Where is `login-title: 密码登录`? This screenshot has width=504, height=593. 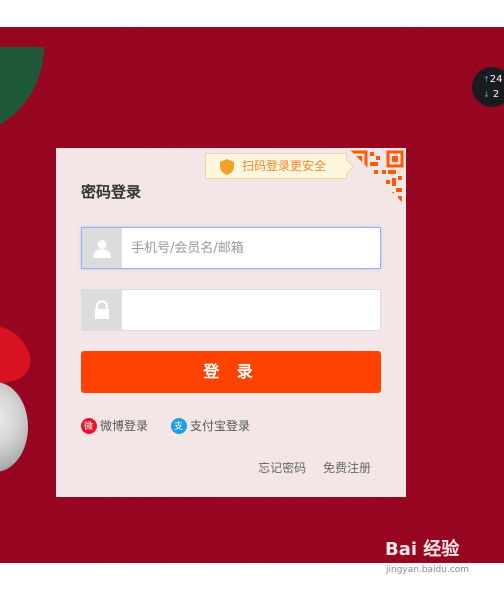 login-title: 密码登录 is located at coordinates (111, 192).